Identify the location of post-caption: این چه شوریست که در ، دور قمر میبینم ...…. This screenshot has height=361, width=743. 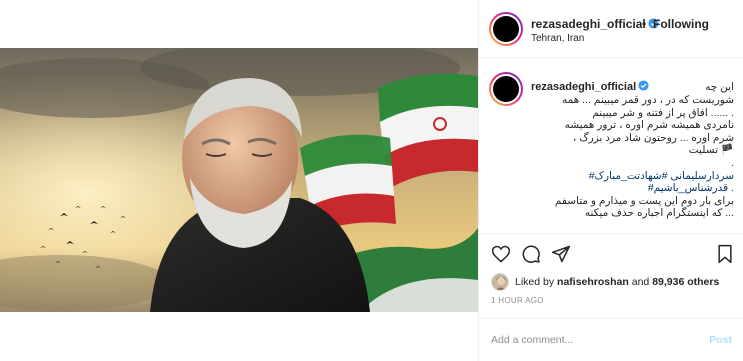
(632, 150).